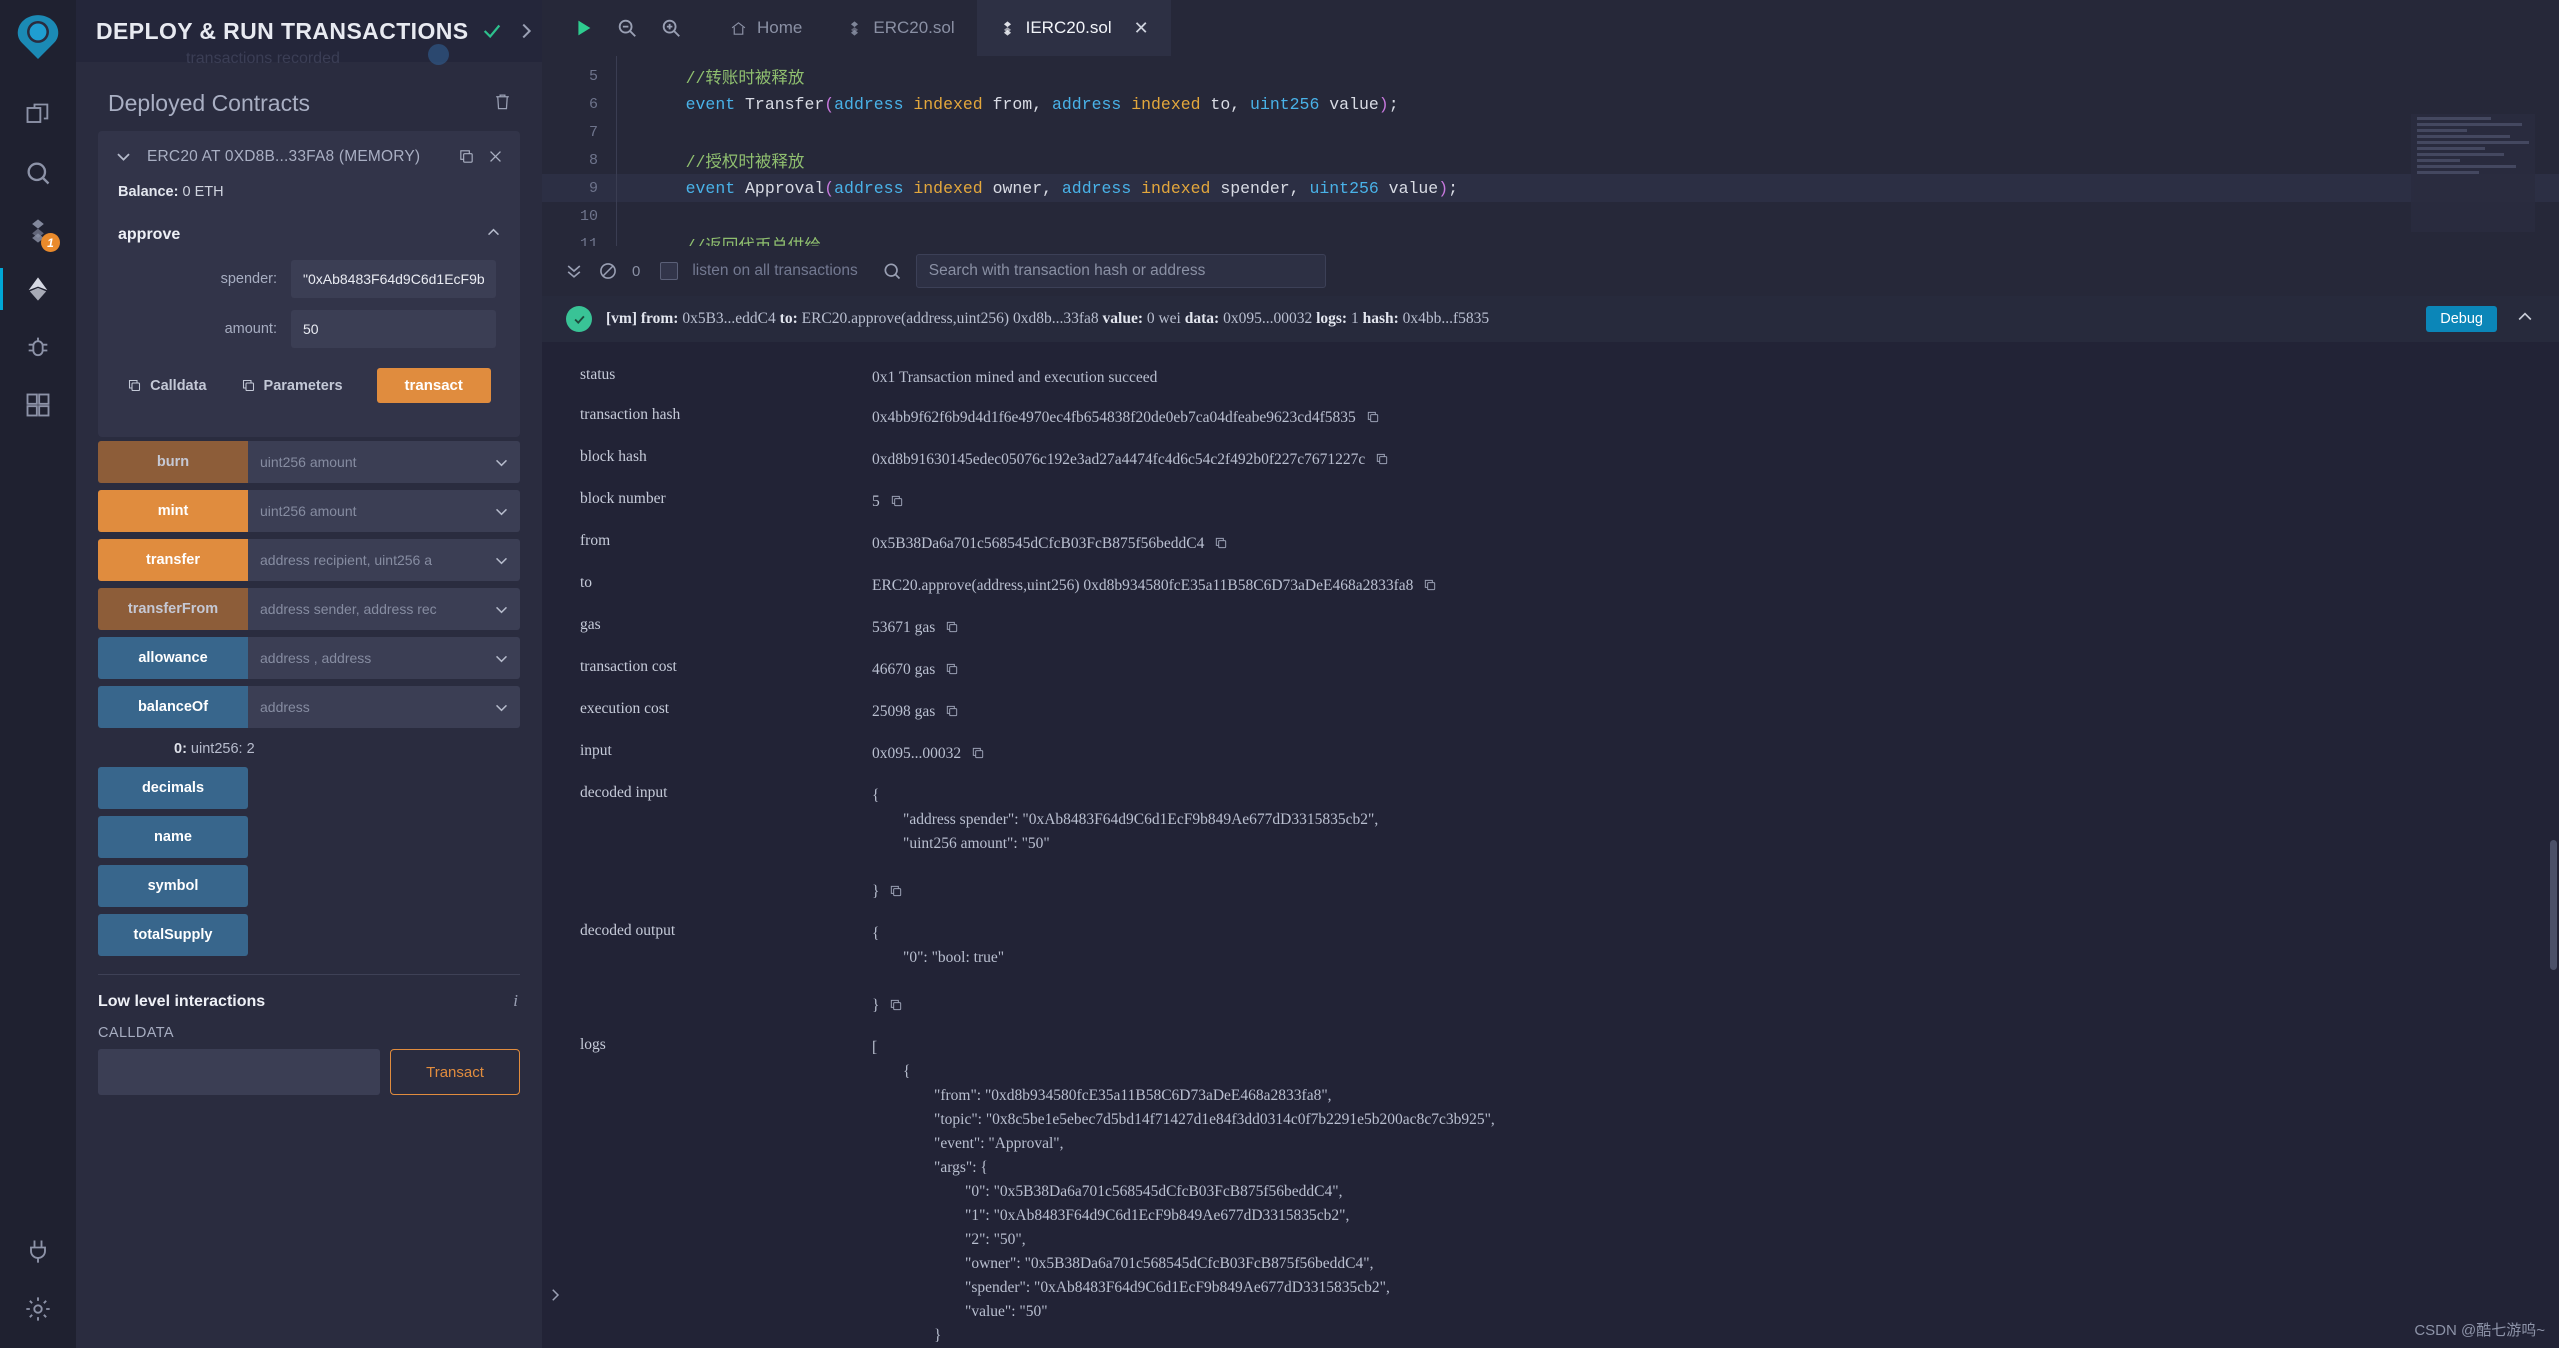  Describe the element at coordinates (914, 27) in the screenshot. I see `tab-label: ERC20.sol` at that location.